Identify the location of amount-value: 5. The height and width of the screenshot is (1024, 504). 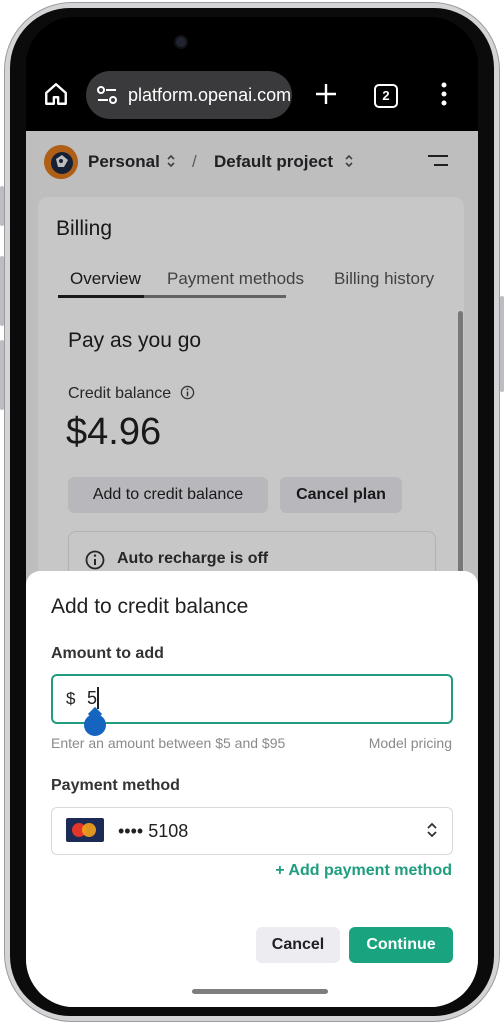
(92, 698).